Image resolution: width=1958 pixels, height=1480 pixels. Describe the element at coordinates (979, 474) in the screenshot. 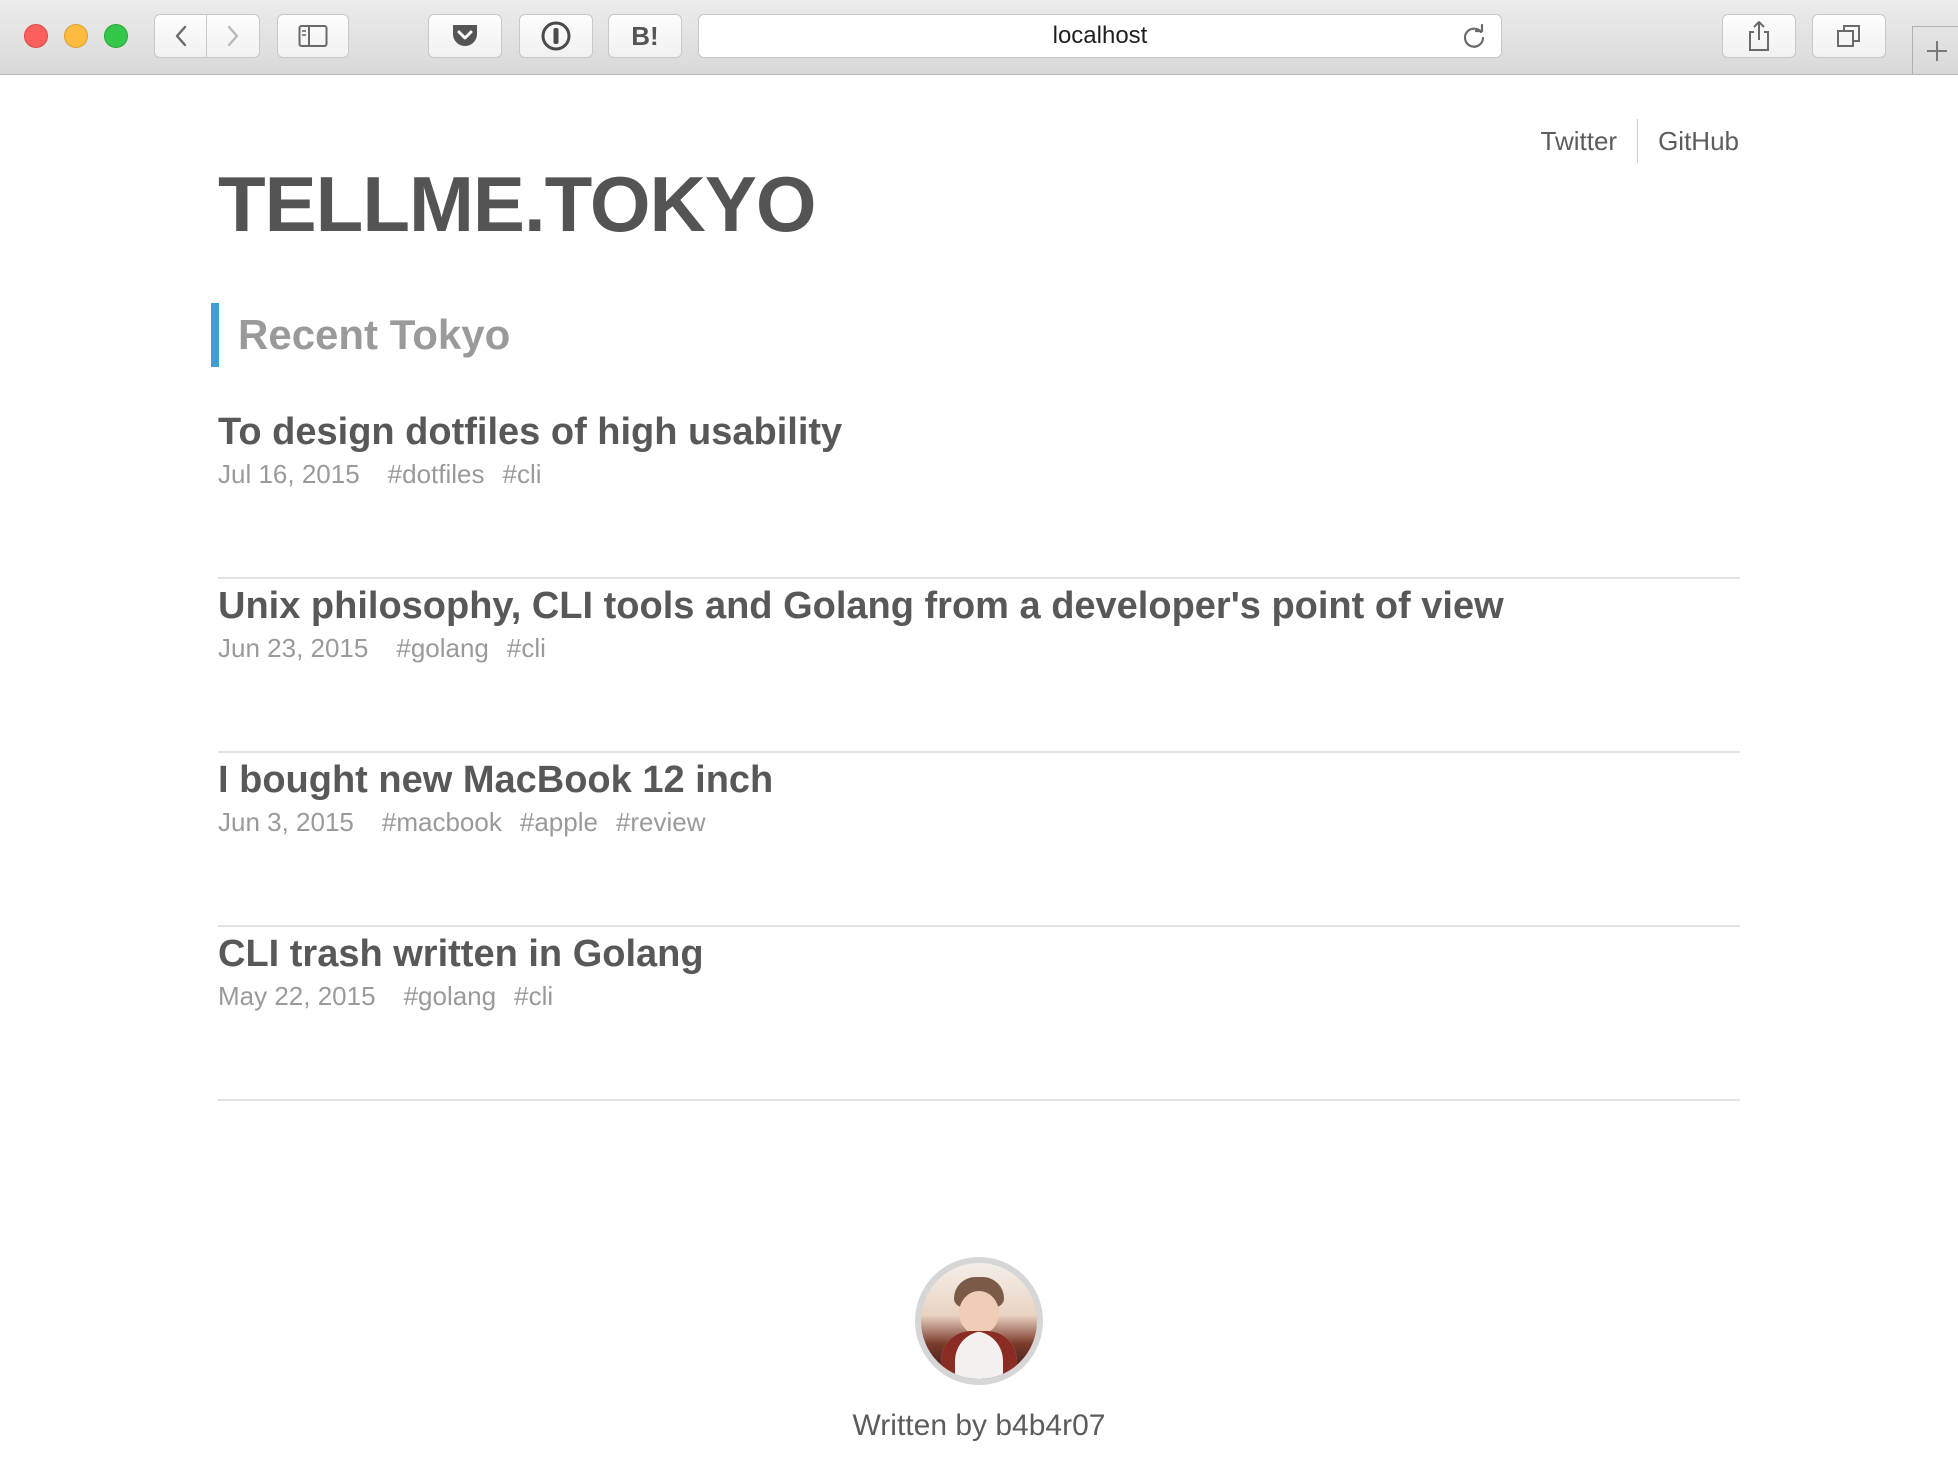

I see `post-meta: Jul 16, 2015 #dotfiles #cli` at that location.